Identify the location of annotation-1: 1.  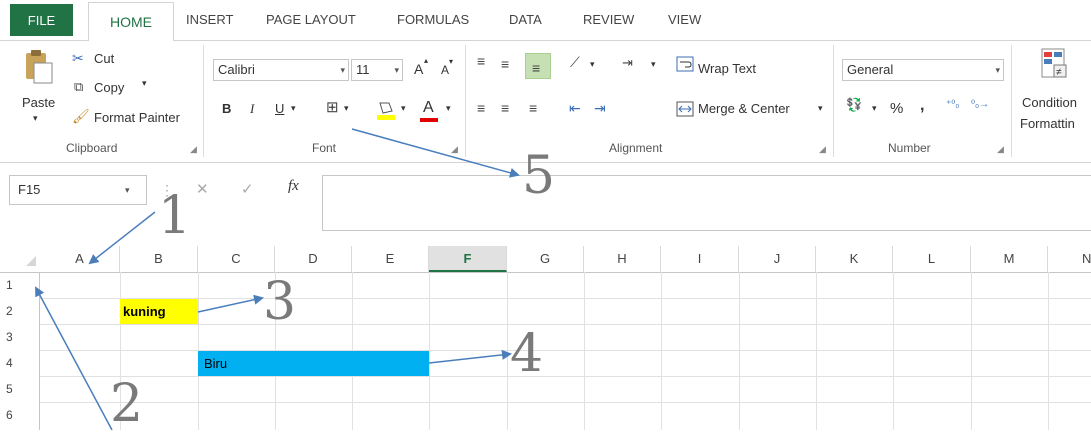
(175, 216).